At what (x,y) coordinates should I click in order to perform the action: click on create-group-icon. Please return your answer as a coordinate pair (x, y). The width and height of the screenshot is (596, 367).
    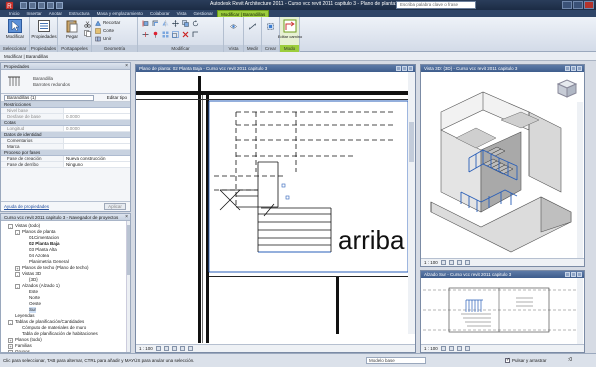
    Looking at the image, I should click on (270, 26).